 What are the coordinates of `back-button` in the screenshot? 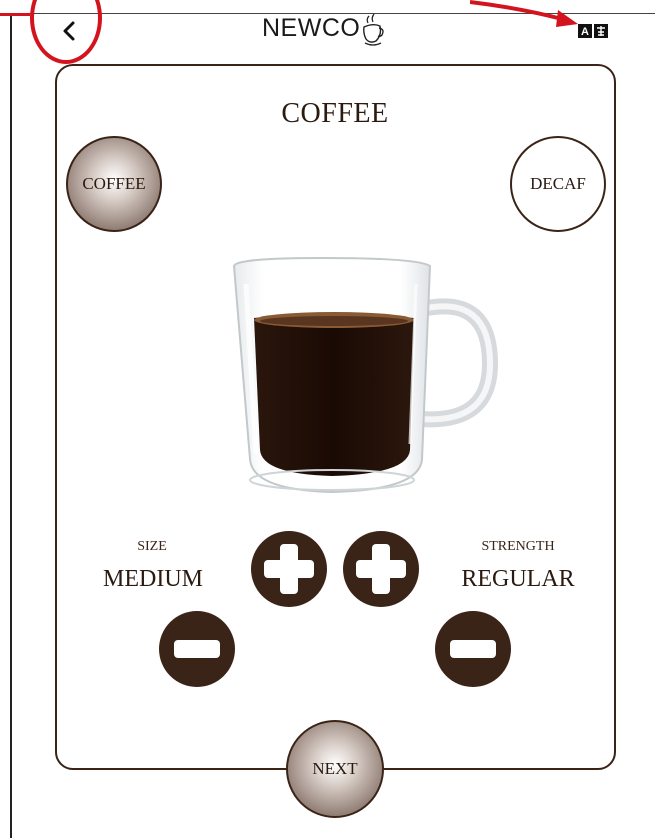 It's located at (69, 31).